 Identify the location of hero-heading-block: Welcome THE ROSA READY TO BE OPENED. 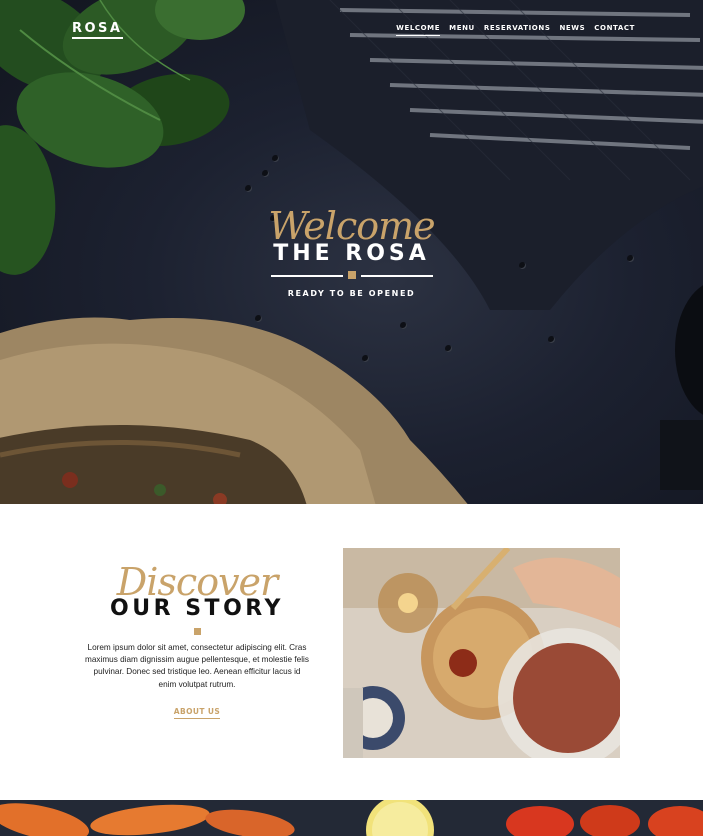
(351, 251).